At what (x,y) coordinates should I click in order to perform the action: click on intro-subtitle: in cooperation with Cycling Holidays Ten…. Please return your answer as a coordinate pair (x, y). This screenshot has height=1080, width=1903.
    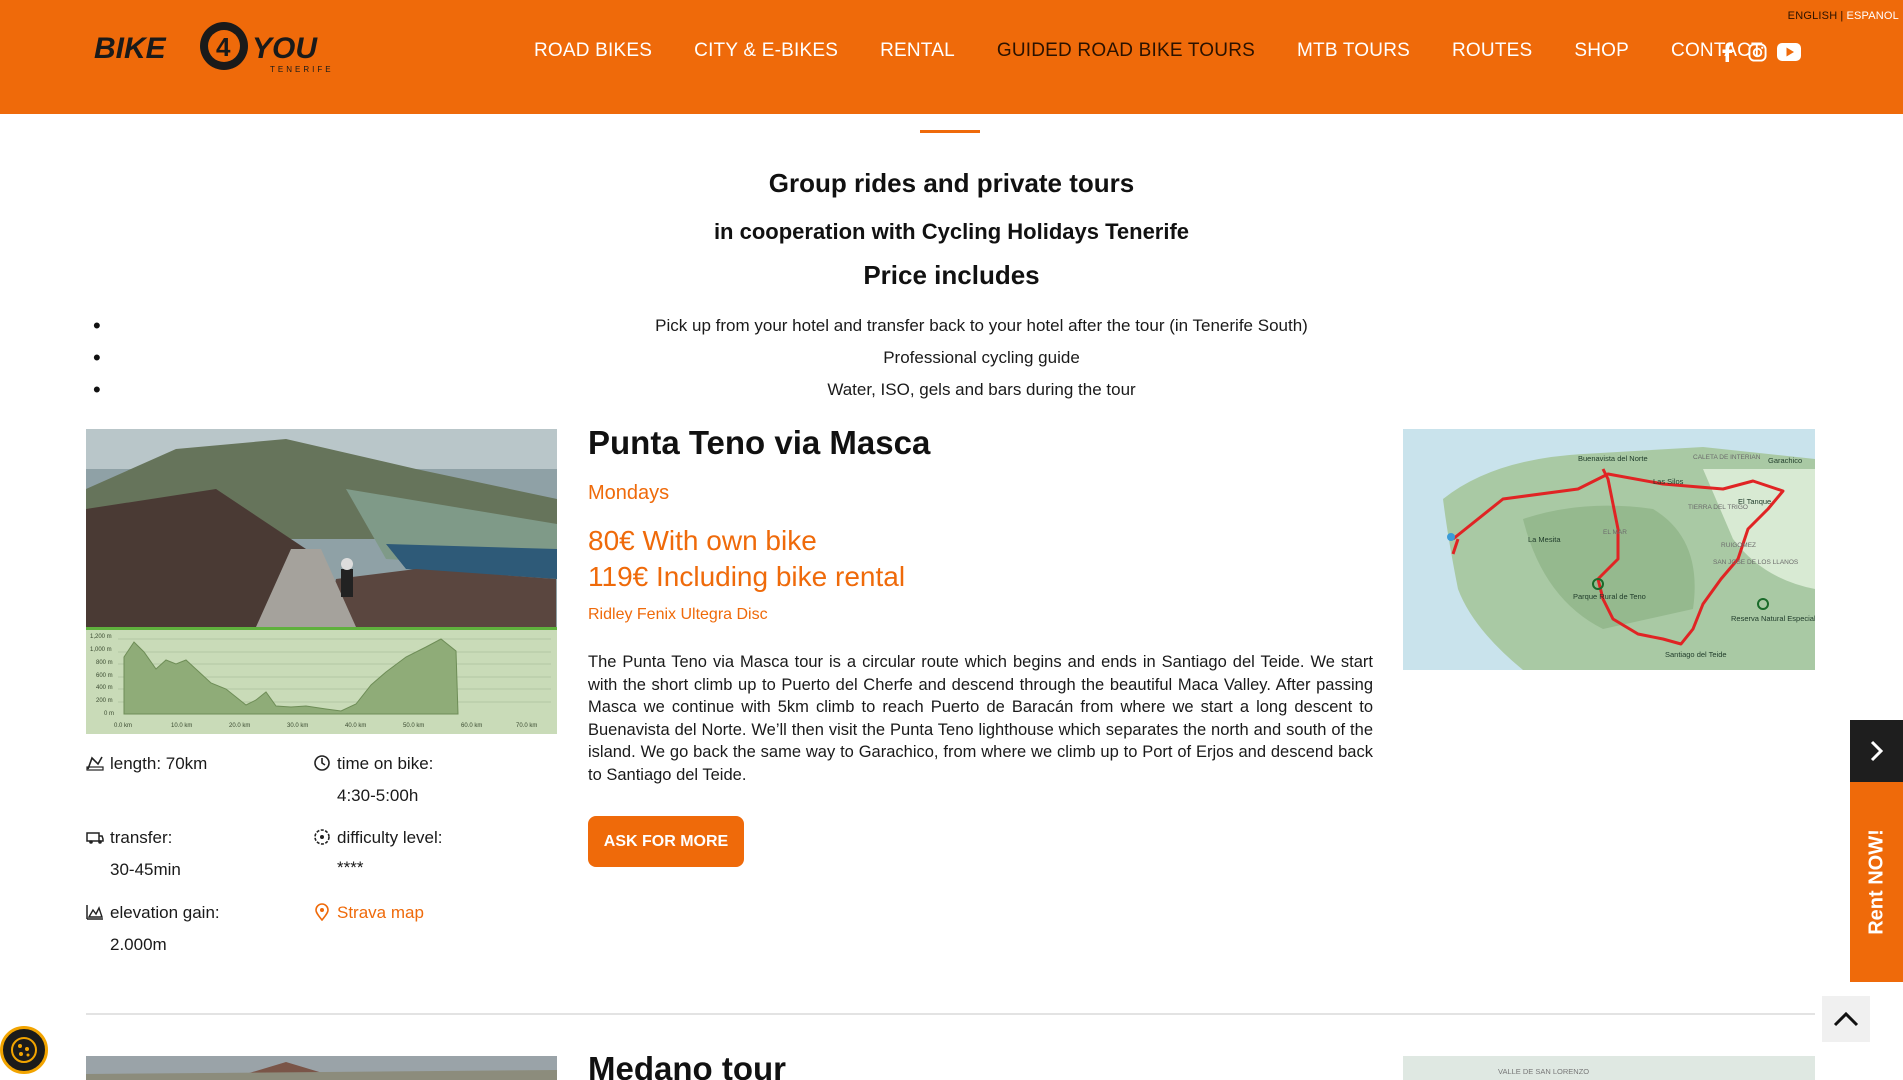
    Looking at the image, I should click on (951, 231).